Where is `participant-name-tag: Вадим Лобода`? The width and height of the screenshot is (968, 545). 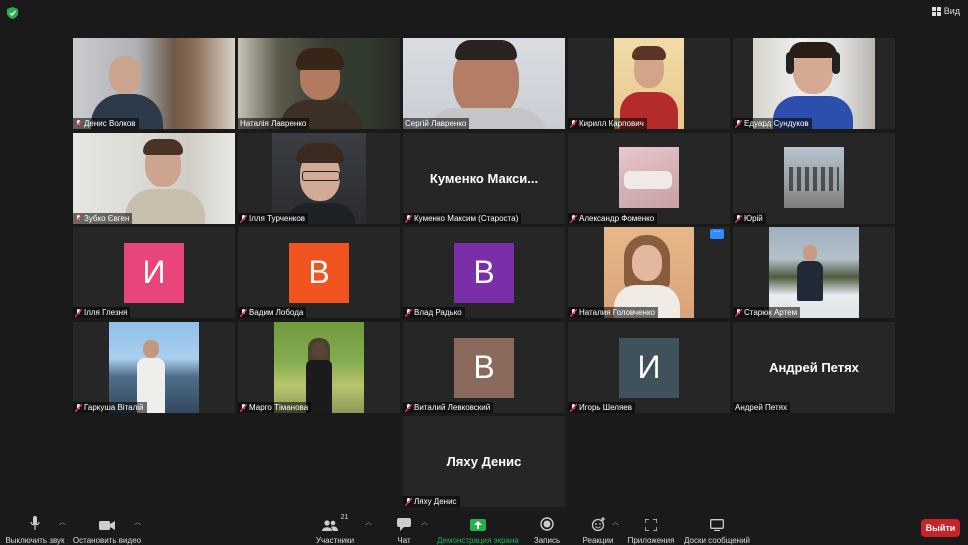 participant-name-tag: Вадим Лобода is located at coordinates (272, 312).